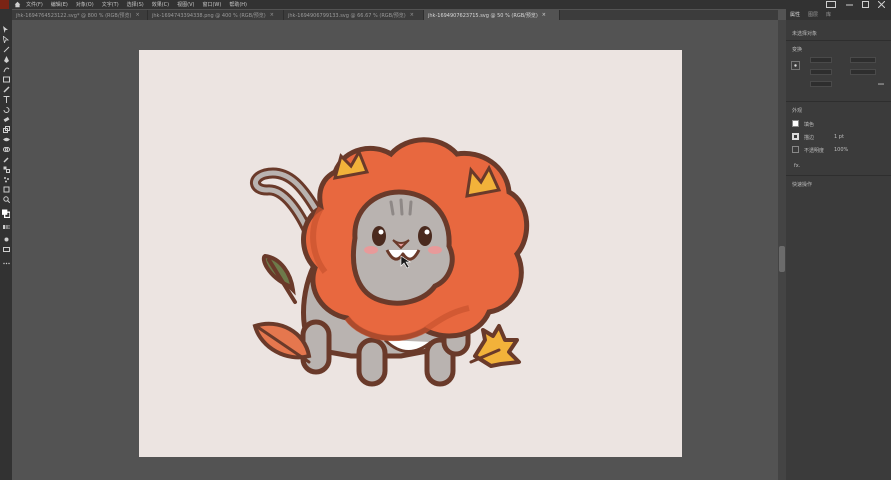 This screenshot has height=480, width=891. What do you see at coordinates (6, 179) in the screenshot?
I see `symbol-sprayer-icon` at bounding box center [6, 179].